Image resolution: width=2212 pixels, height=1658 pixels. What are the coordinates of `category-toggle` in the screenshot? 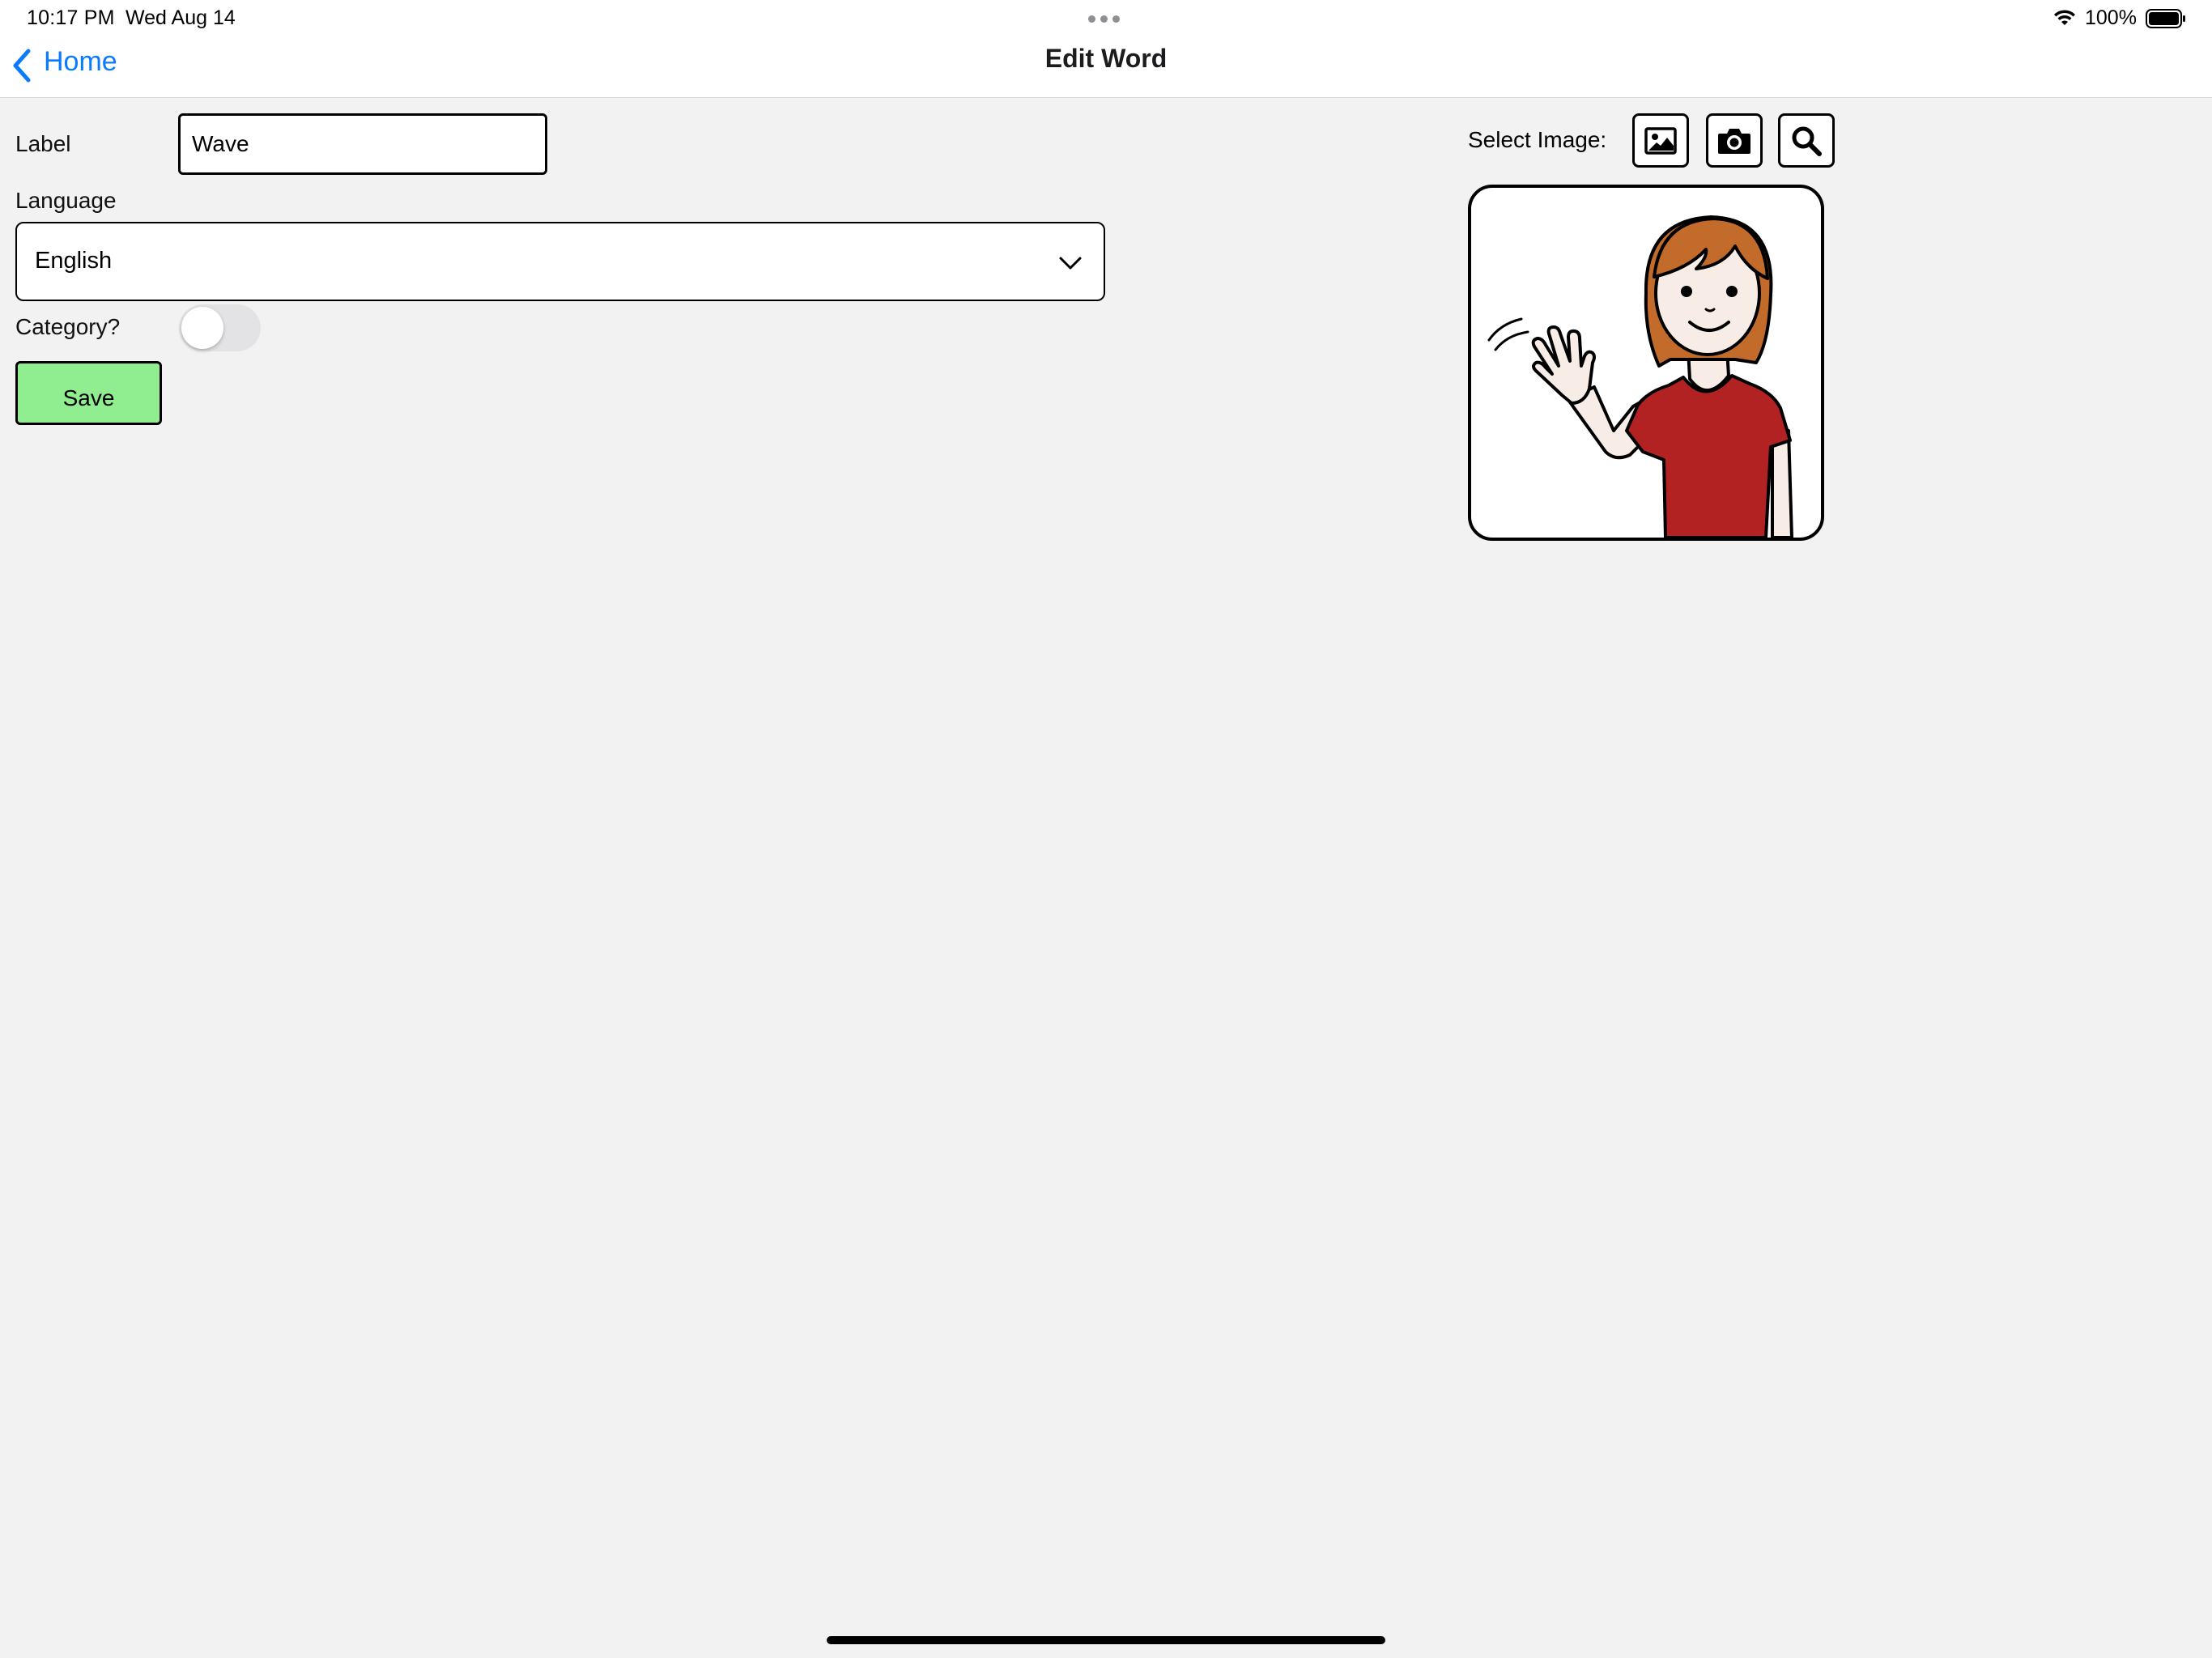 It's located at (220, 327).